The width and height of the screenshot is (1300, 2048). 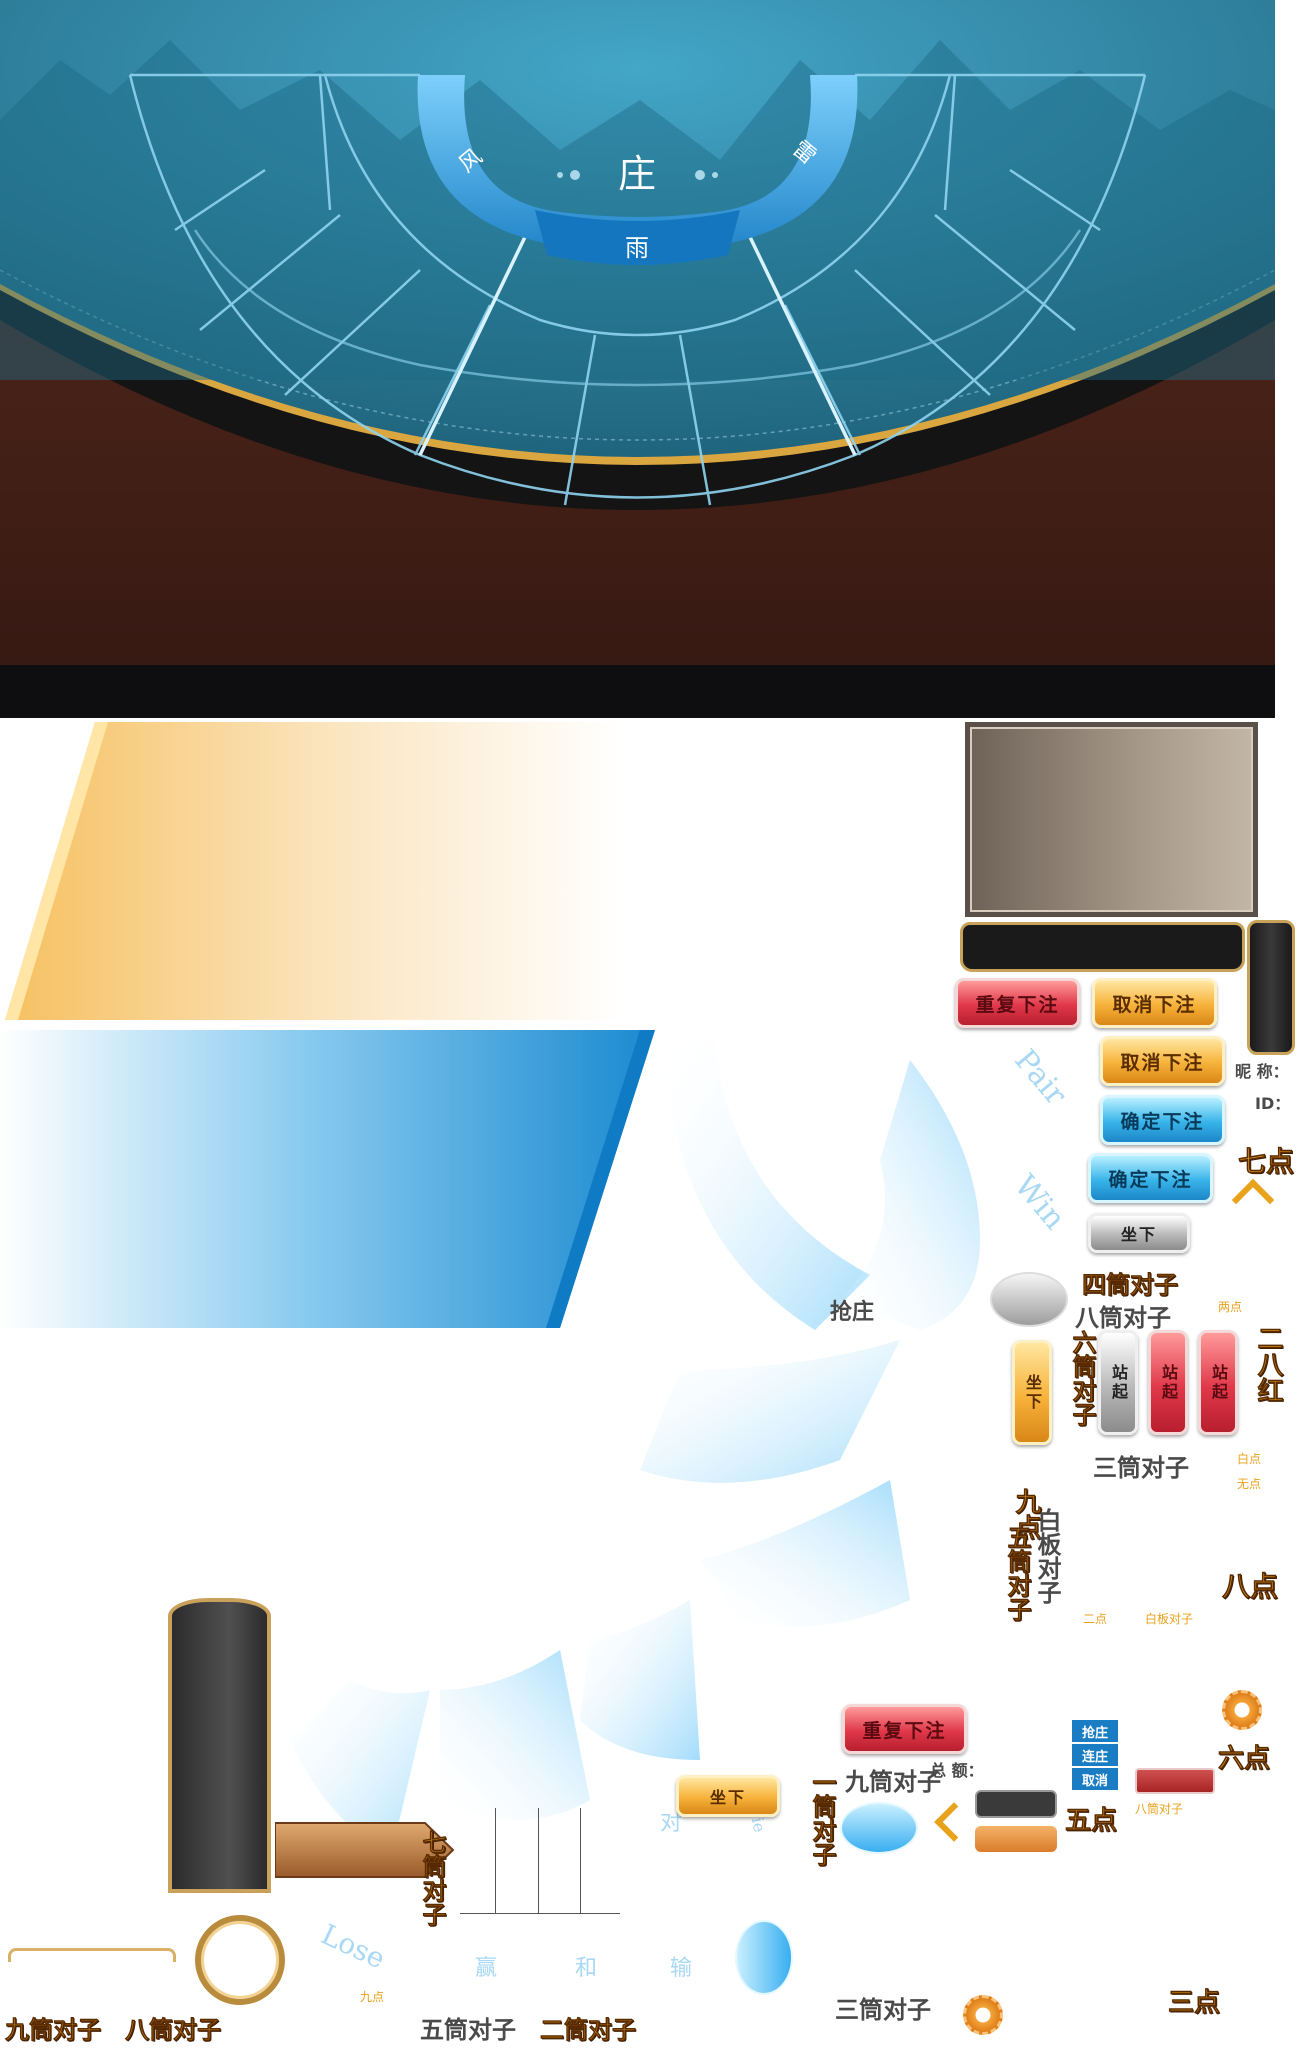 What do you see at coordinates (1123, 1318) in the screenshot?
I see `pair-eight-label: 八筒对子` at bounding box center [1123, 1318].